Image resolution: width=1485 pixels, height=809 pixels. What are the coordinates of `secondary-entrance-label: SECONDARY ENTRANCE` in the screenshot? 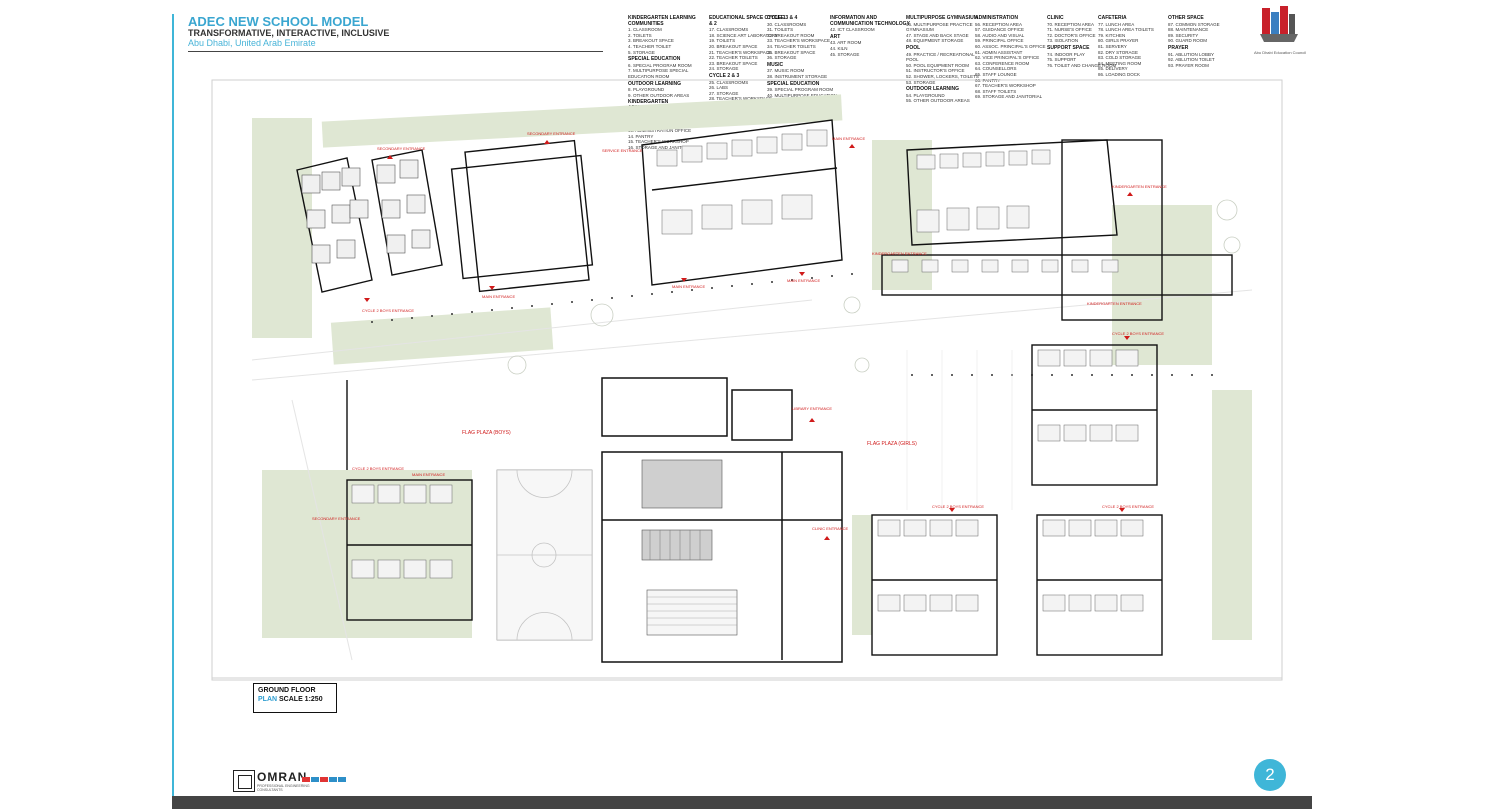 It's located at (401, 148).